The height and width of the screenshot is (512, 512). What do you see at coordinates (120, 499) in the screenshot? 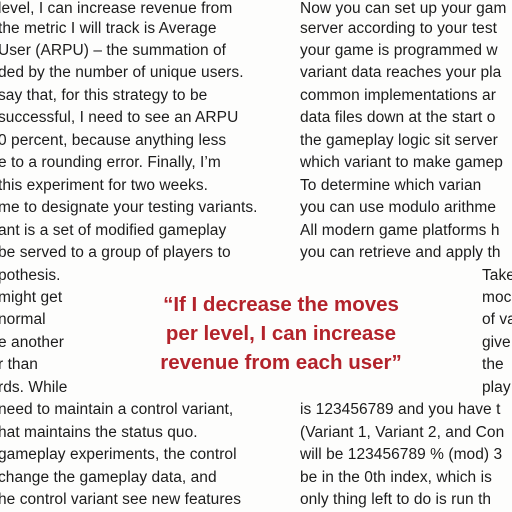
I see `text-line: he control variant see new features` at bounding box center [120, 499].